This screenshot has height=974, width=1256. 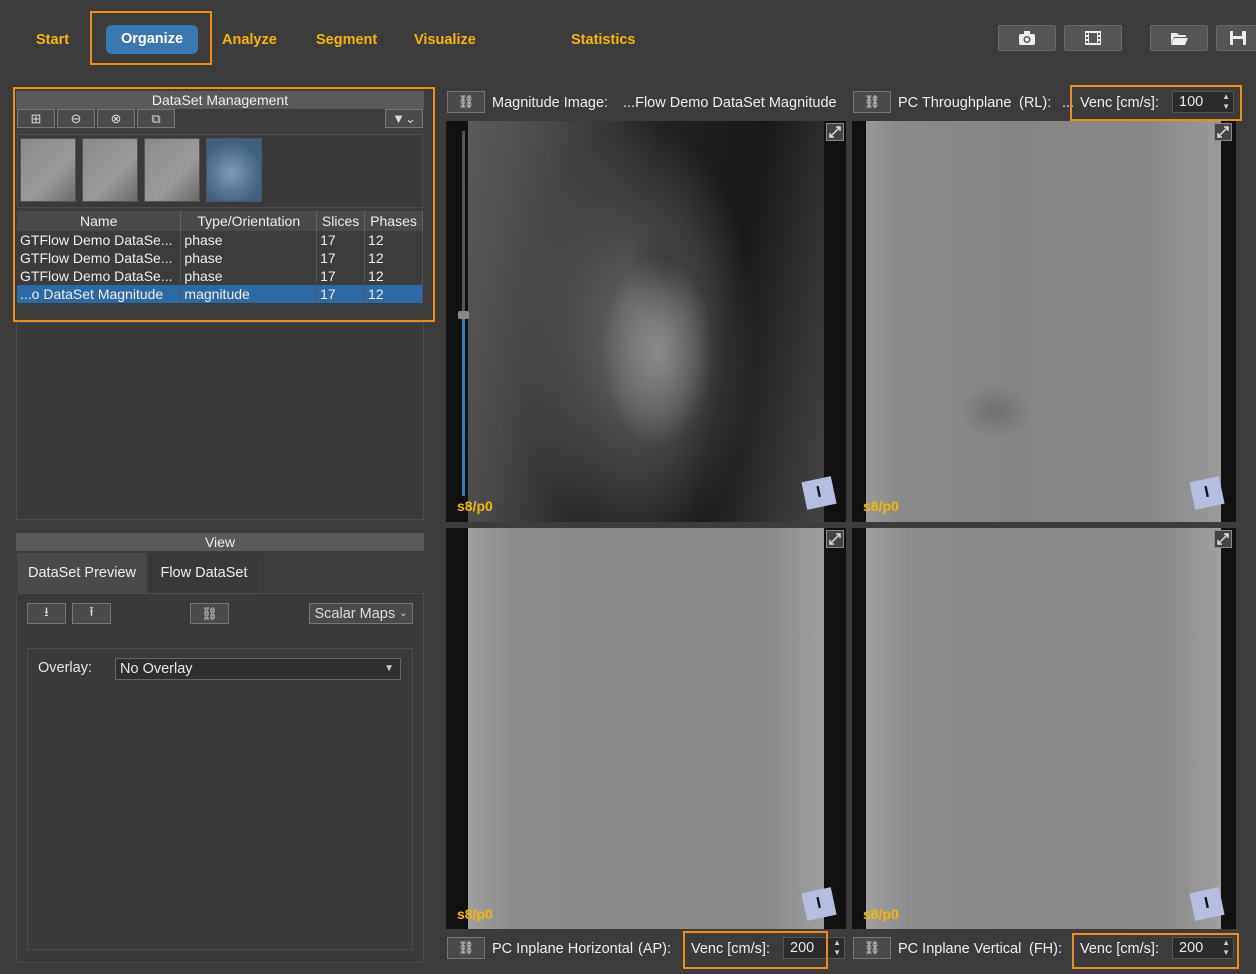 I want to click on cell-type: magnitude, so click(x=249, y=294).